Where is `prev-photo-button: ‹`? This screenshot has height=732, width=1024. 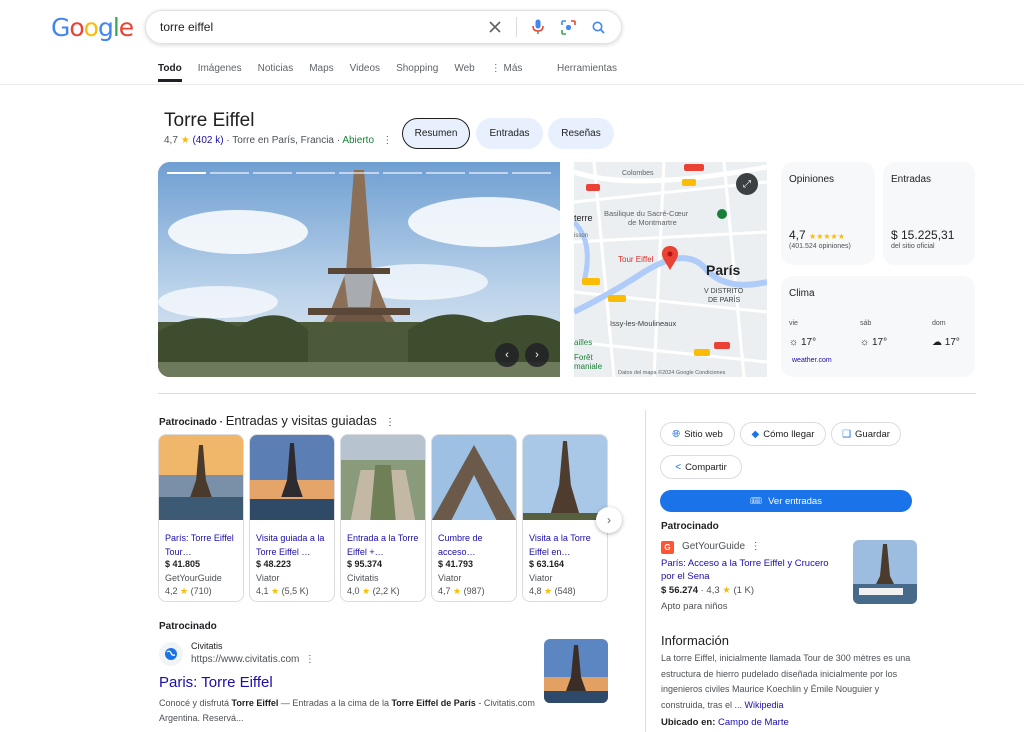
prev-photo-button: ‹ is located at coordinates (507, 355).